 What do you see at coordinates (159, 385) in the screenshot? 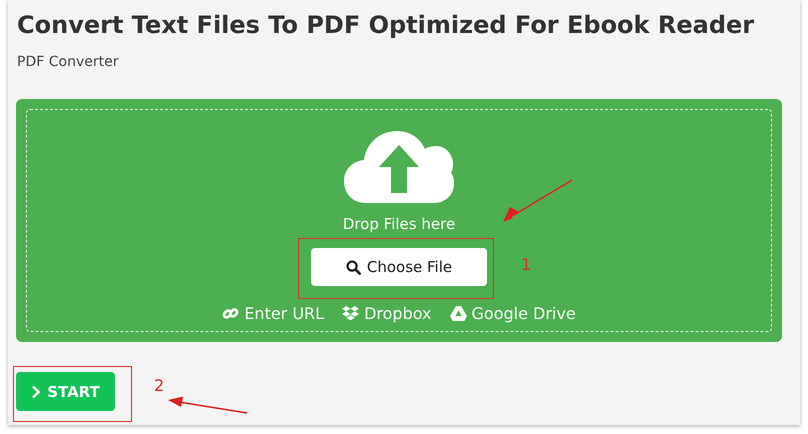
I see `step-number: 2` at bounding box center [159, 385].